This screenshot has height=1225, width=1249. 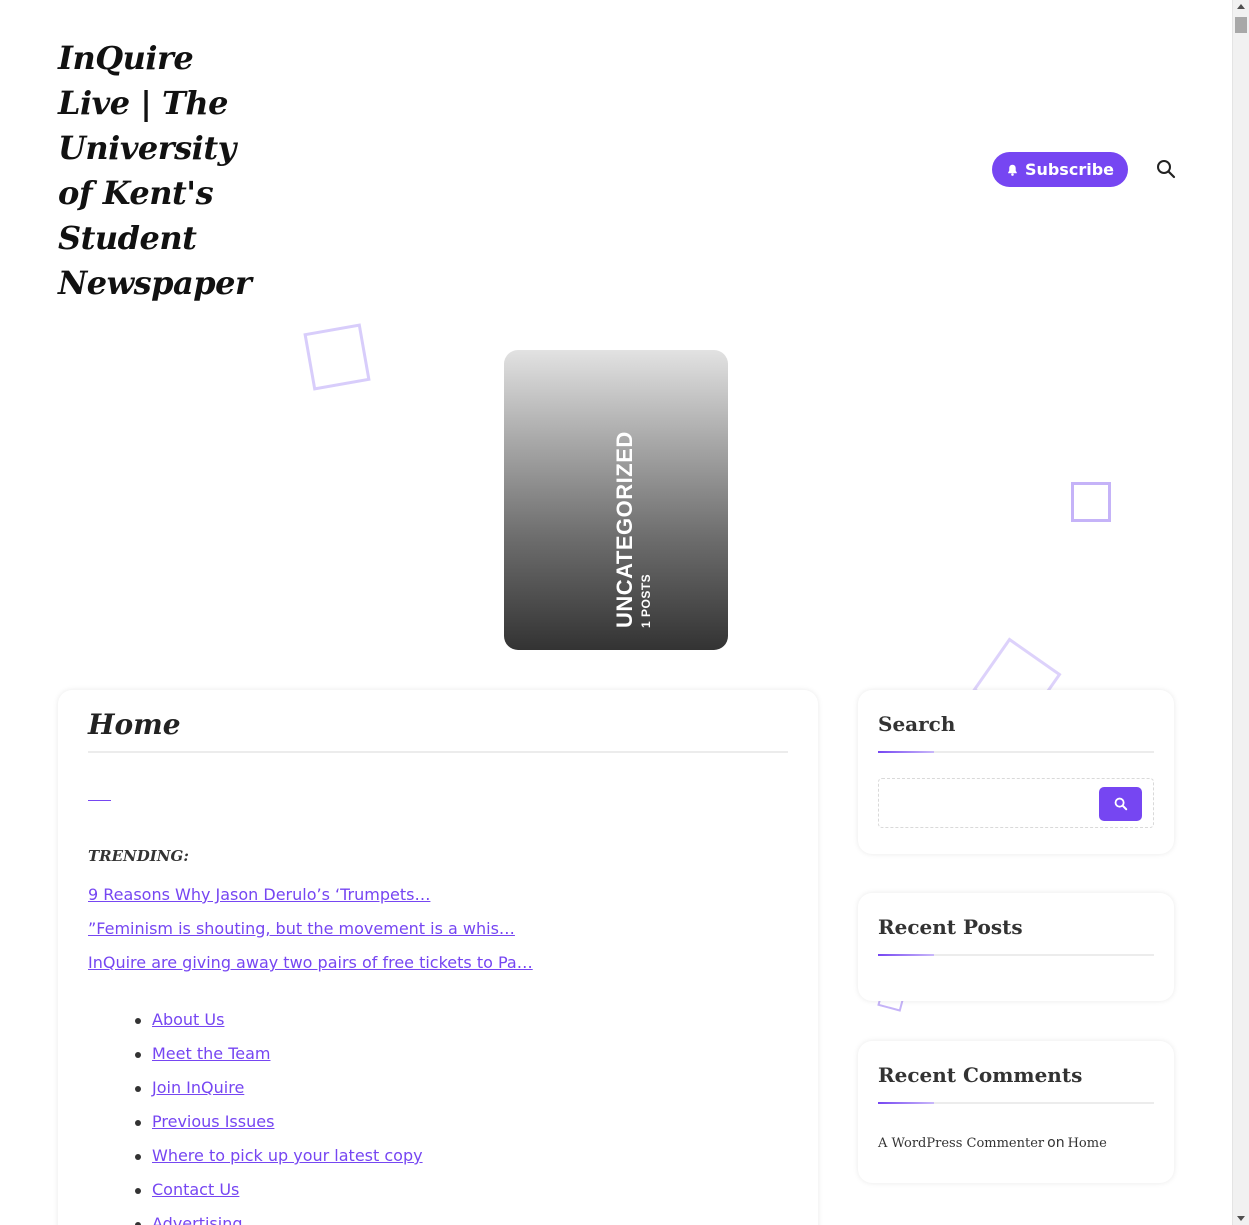 What do you see at coordinates (950, 927) in the screenshot?
I see `widget-title: Recent Posts` at bounding box center [950, 927].